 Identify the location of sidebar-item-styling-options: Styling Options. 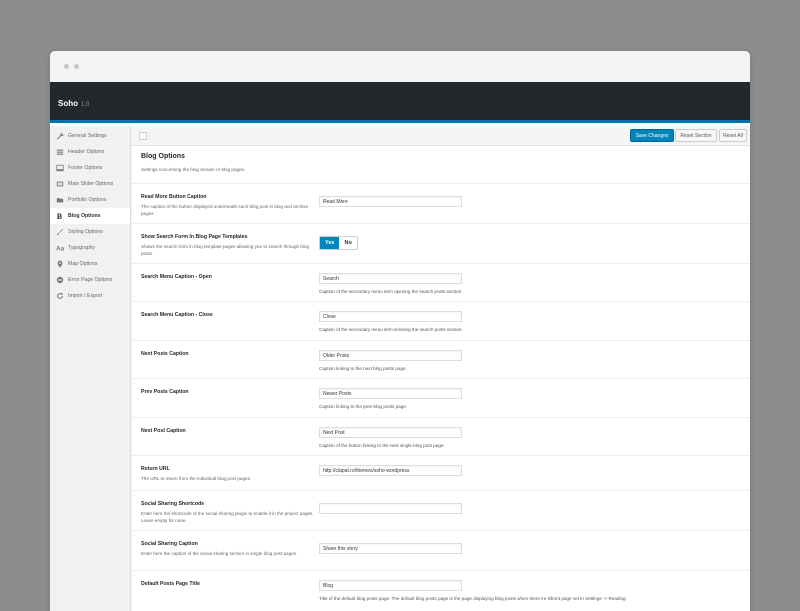
(90, 232).